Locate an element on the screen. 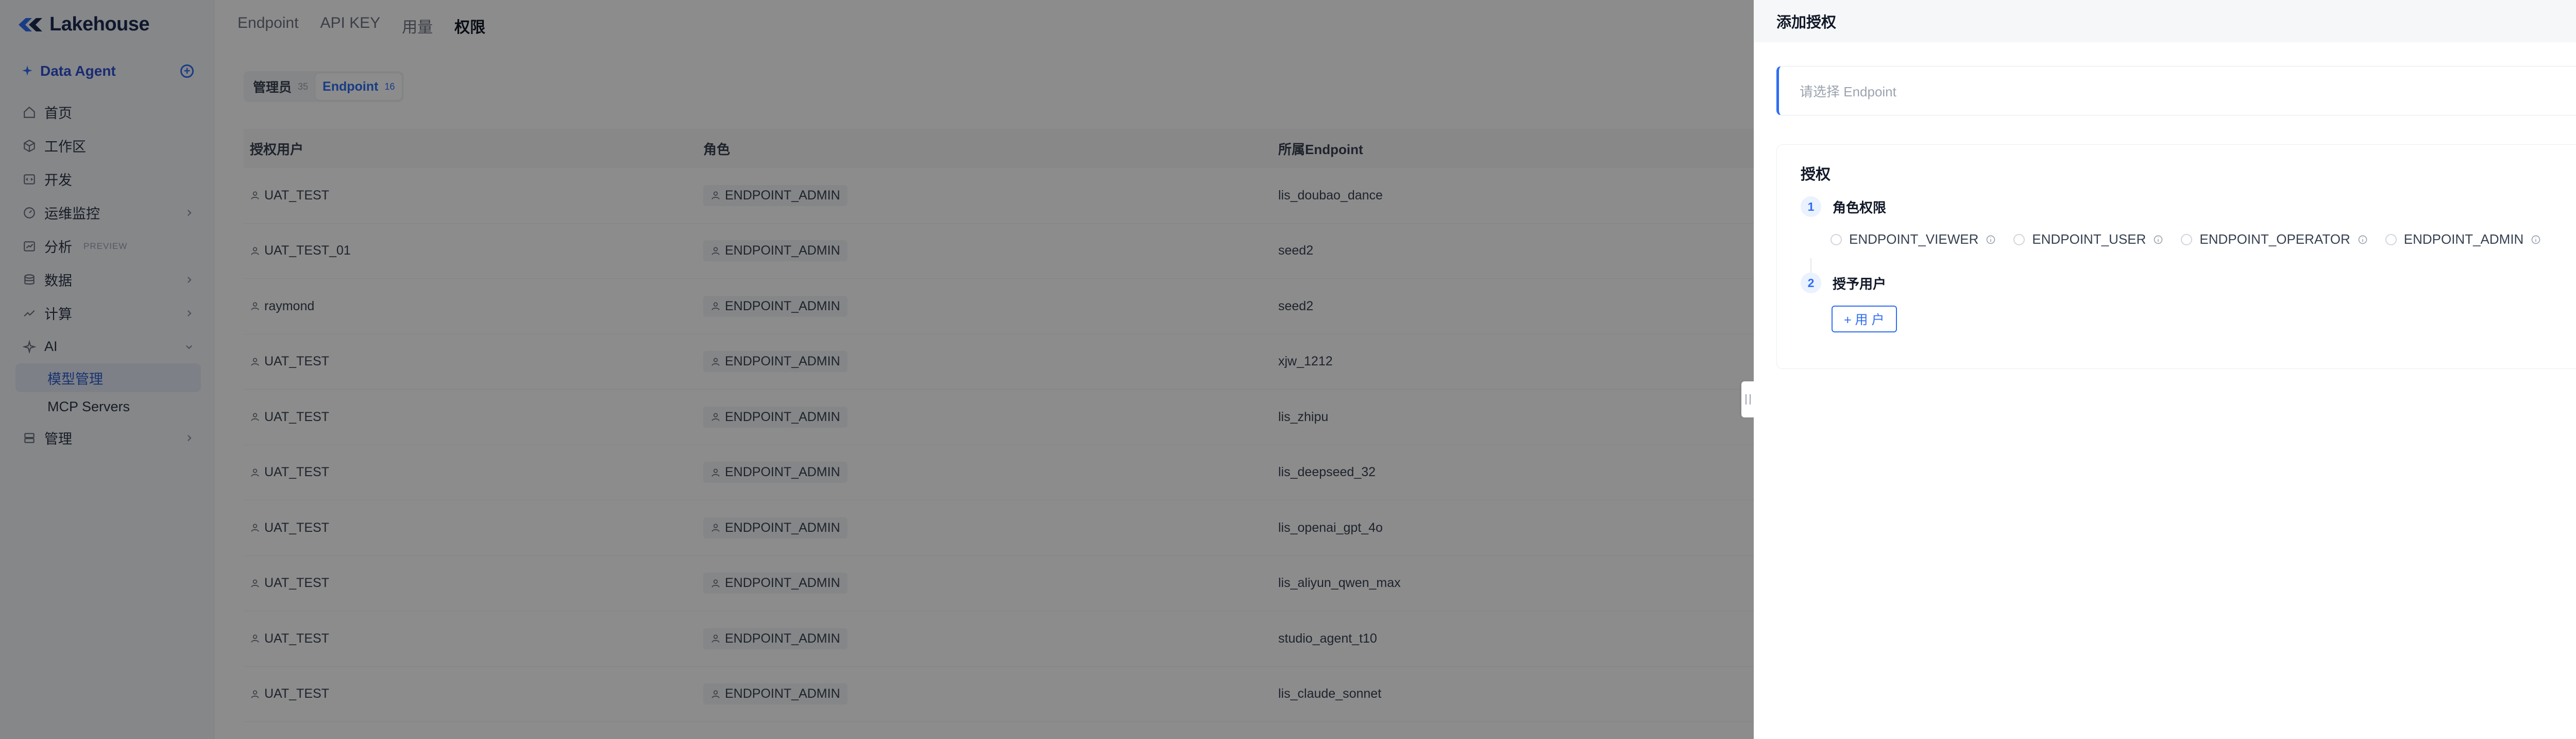 This screenshot has height=739, width=2576. drawer-resize-handle is located at coordinates (1748, 399).